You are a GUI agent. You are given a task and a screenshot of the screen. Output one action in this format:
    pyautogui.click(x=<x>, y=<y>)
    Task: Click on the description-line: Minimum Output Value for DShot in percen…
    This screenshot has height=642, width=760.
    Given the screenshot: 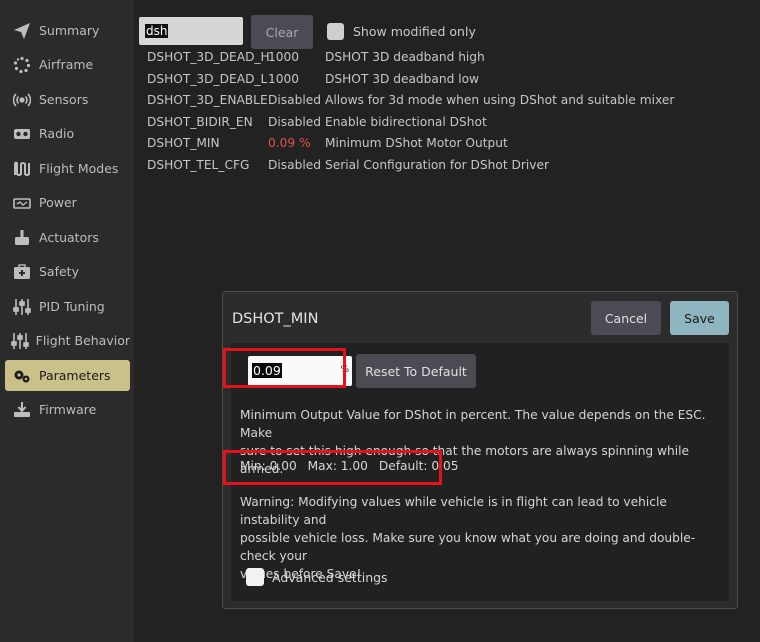 What is the action you would take?
    pyautogui.click(x=473, y=424)
    